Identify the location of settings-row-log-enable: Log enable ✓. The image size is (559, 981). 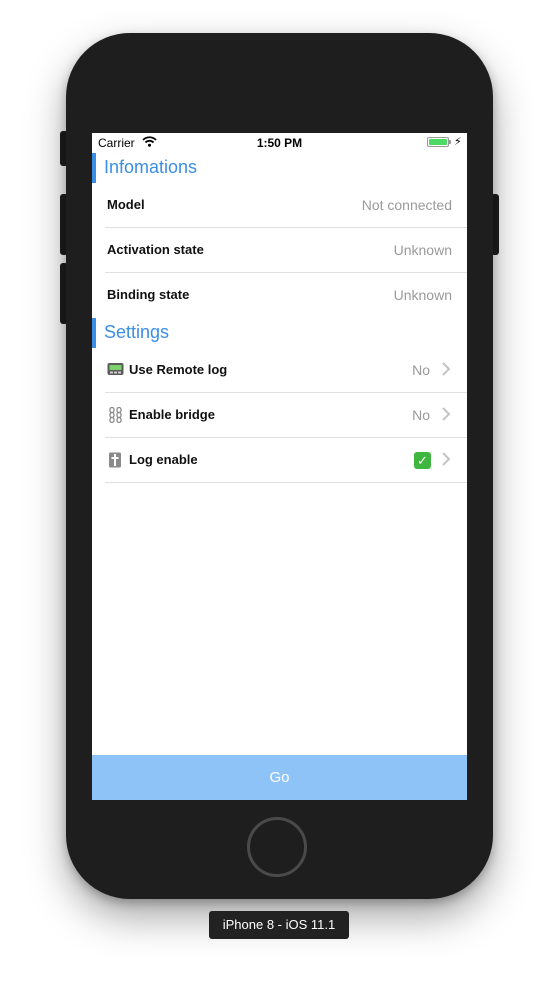
(279, 460).